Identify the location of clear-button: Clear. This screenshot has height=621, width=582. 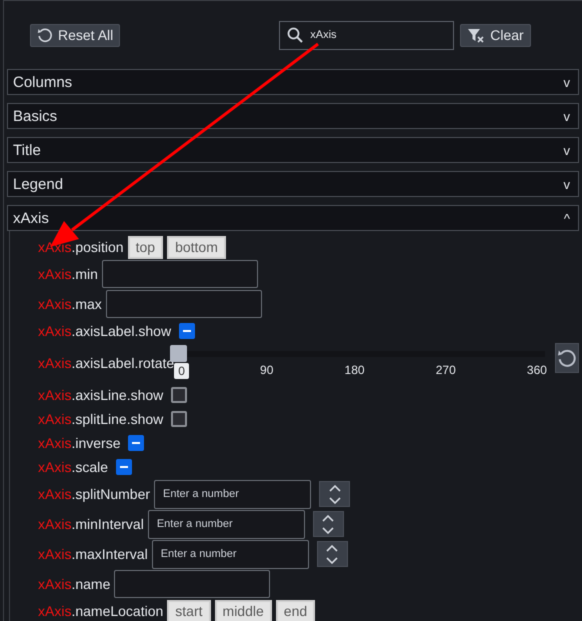
(495, 35).